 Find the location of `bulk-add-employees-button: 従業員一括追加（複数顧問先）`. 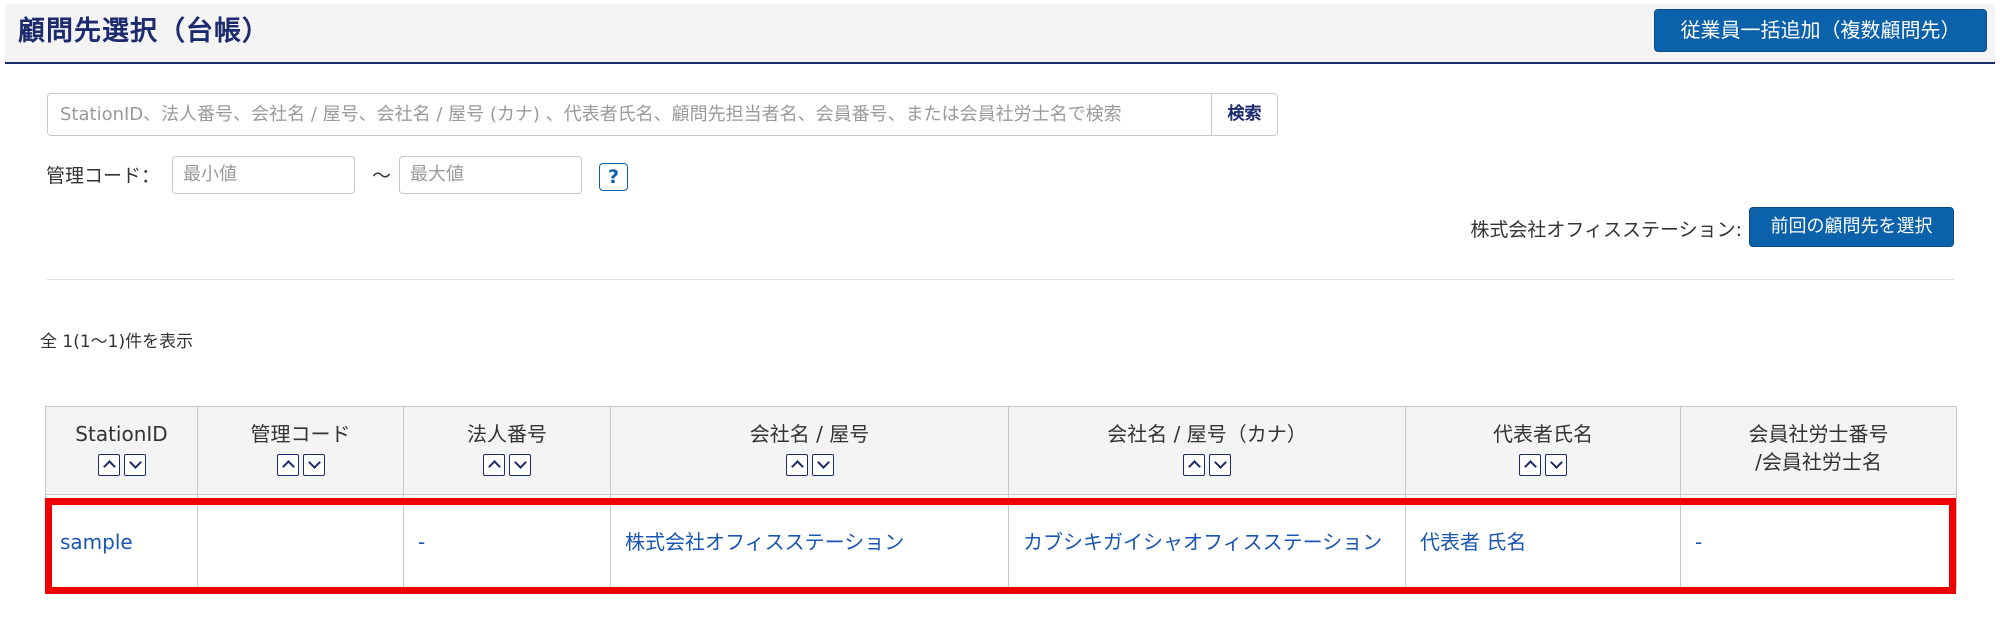

bulk-add-employees-button: 従業員一括追加（複数顧問先） is located at coordinates (1820, 30).